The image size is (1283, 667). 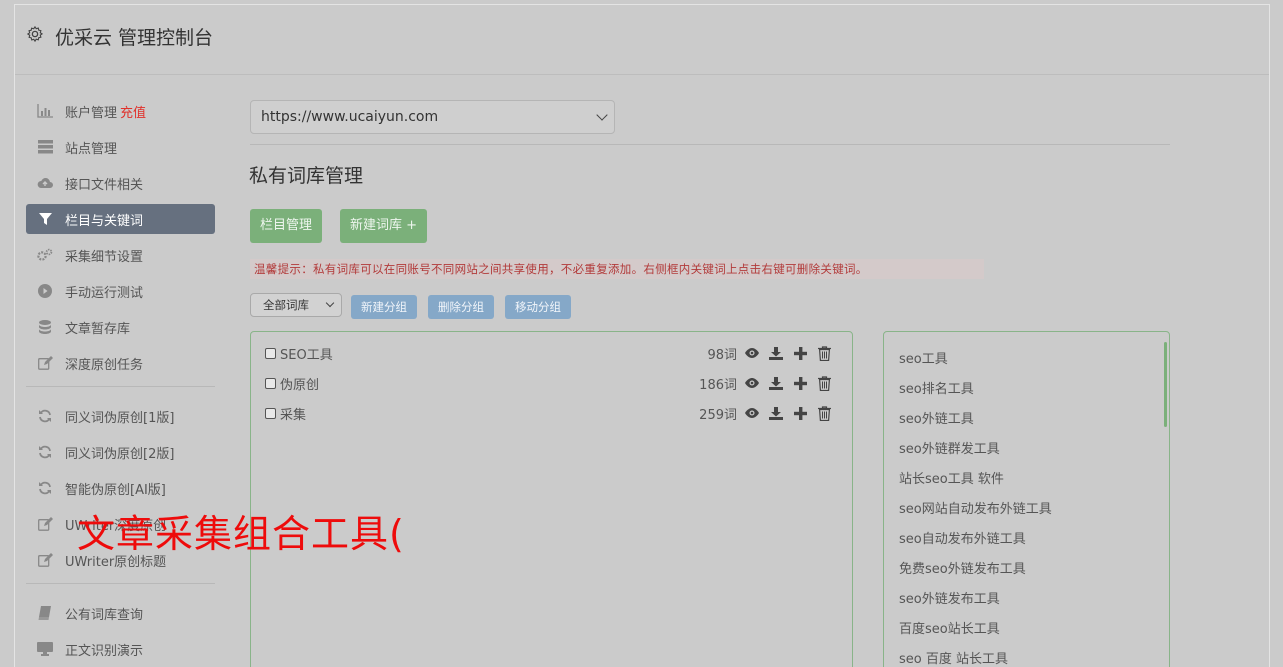 I want to click on sidebar-item-sites: 站点管理, so click(x=120, y=147).